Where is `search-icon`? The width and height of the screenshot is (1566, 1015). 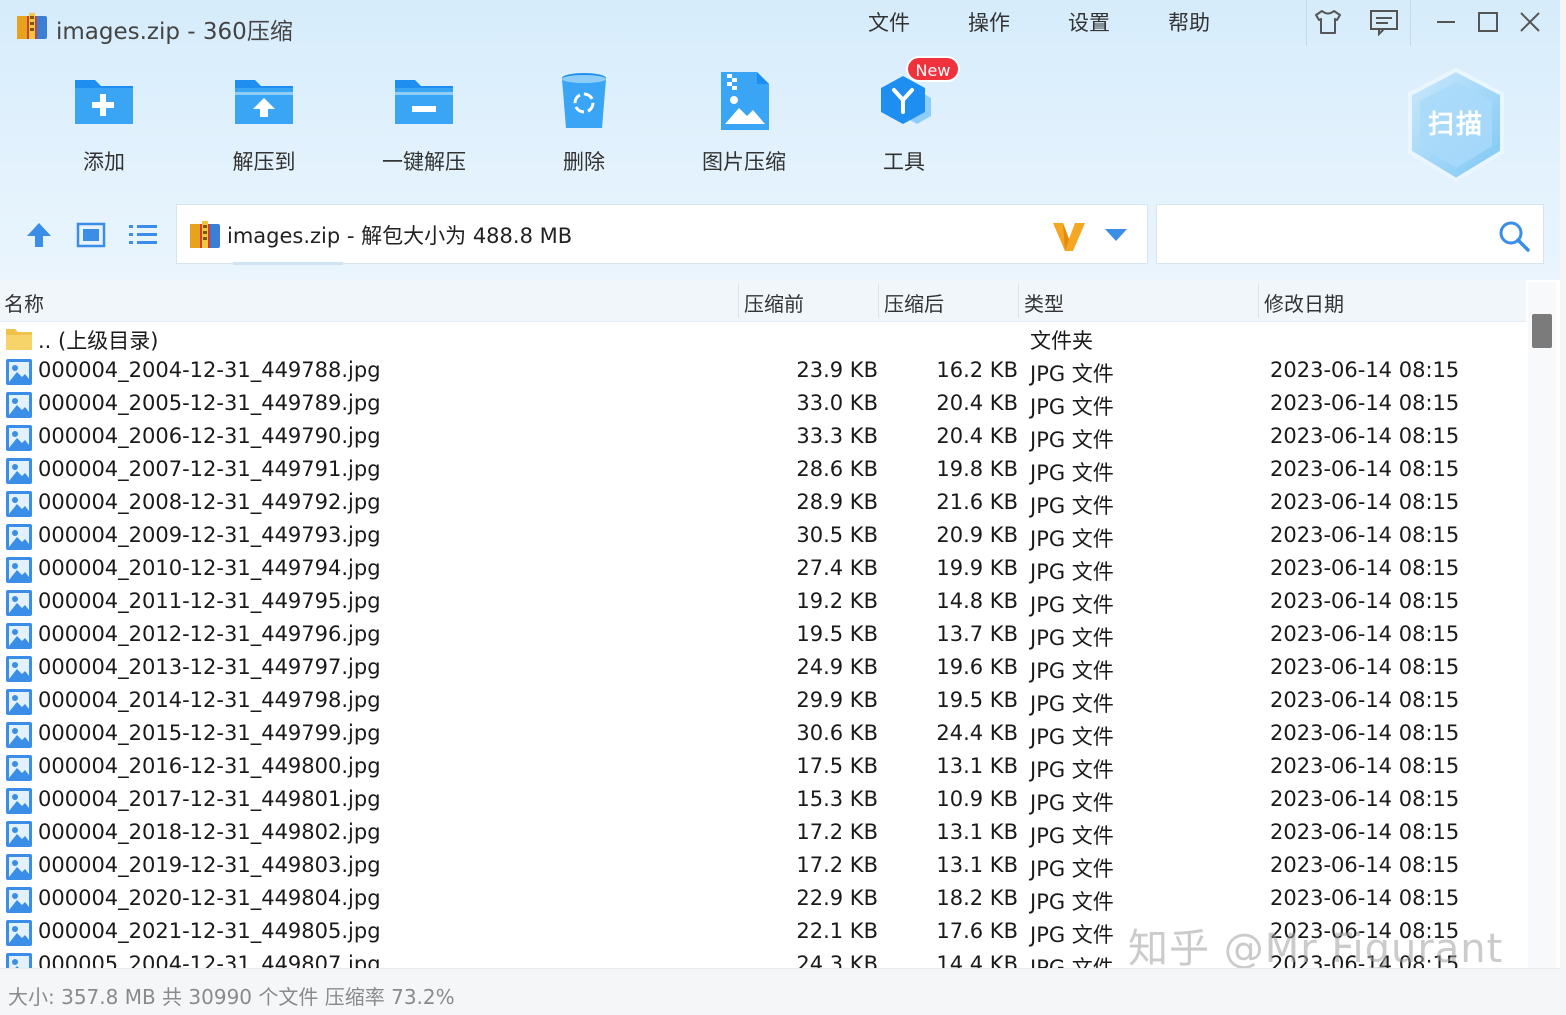 search-icon is located at coordinates (1514, 236).